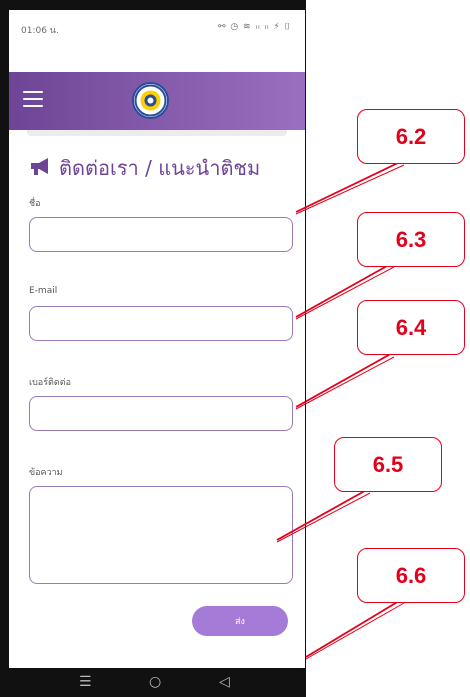 The image size is (470, 697). I want to click on status-bar: 01:06 น. ⚯ ◷ ≋ ᵢₗ ᵢₗ ⚡ ⌷, so click(157, 30).